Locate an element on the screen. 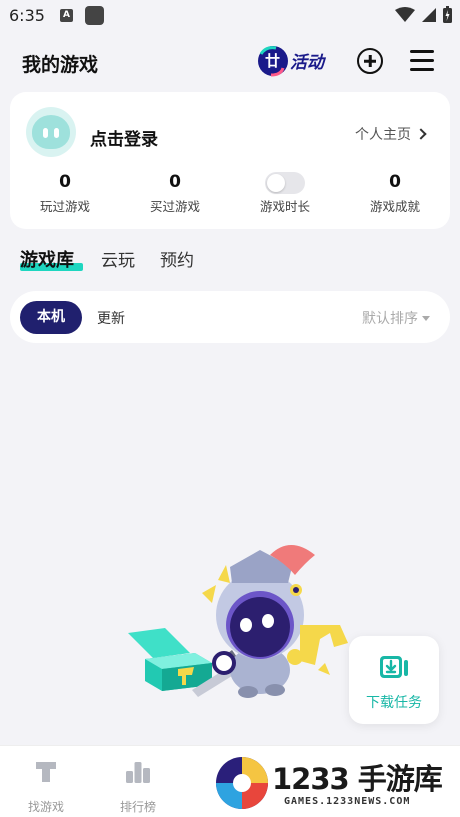 This screenshot has width=460, height=817. homepage-label: 个人主页 is located at coordinates (383, 135).